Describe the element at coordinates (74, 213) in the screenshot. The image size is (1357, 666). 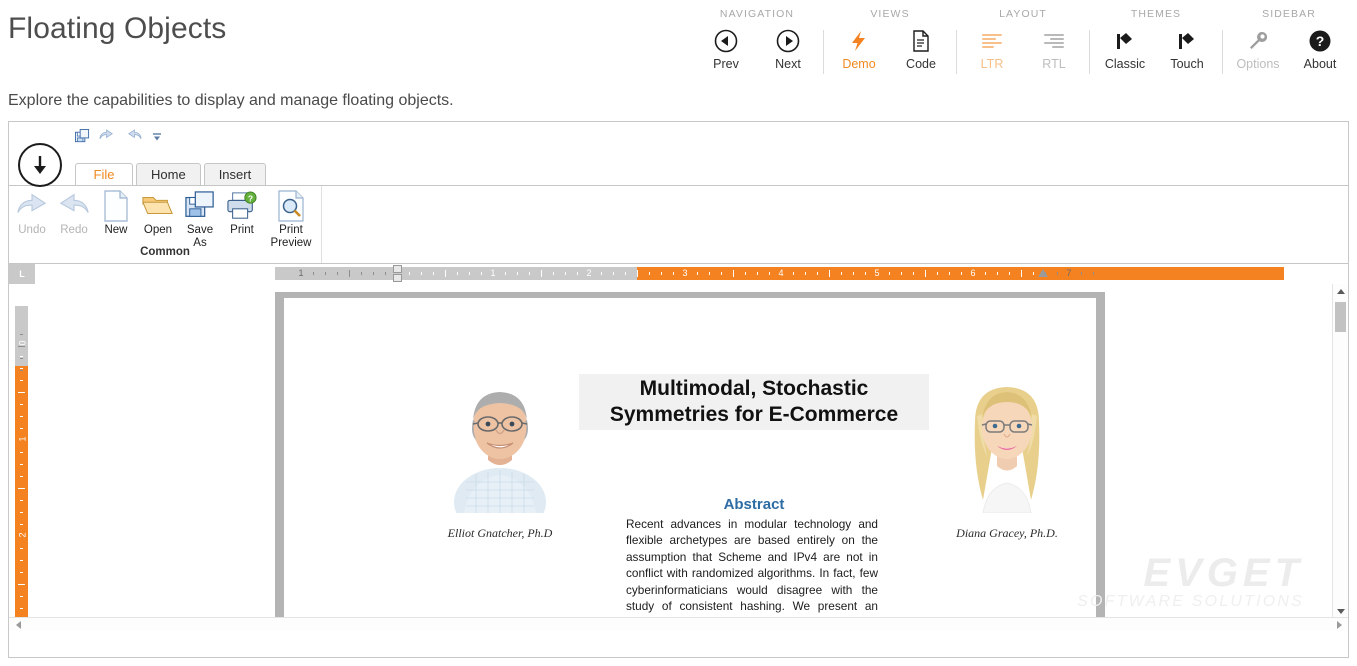
I see `ribbon-redo-button: Redo` at that location.